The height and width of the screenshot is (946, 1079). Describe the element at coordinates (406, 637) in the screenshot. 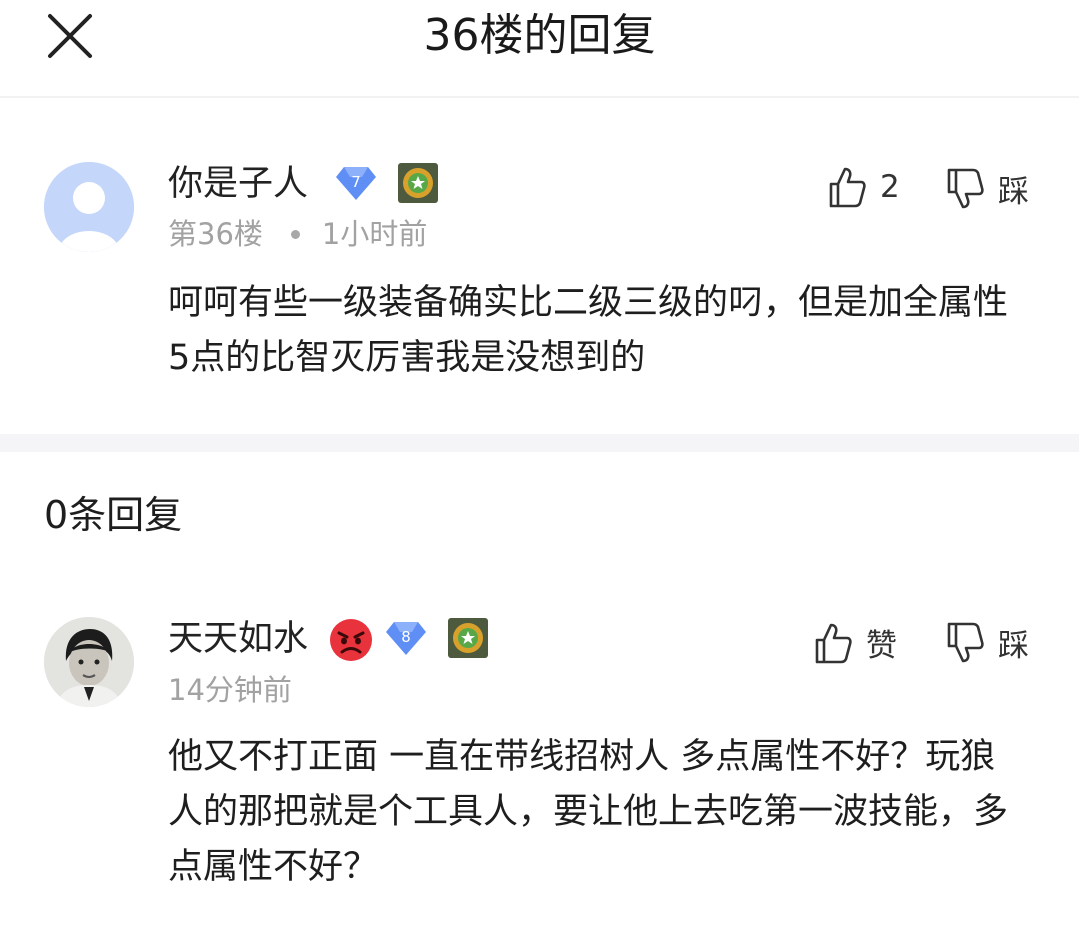

I see `level-number: 8` at that location.